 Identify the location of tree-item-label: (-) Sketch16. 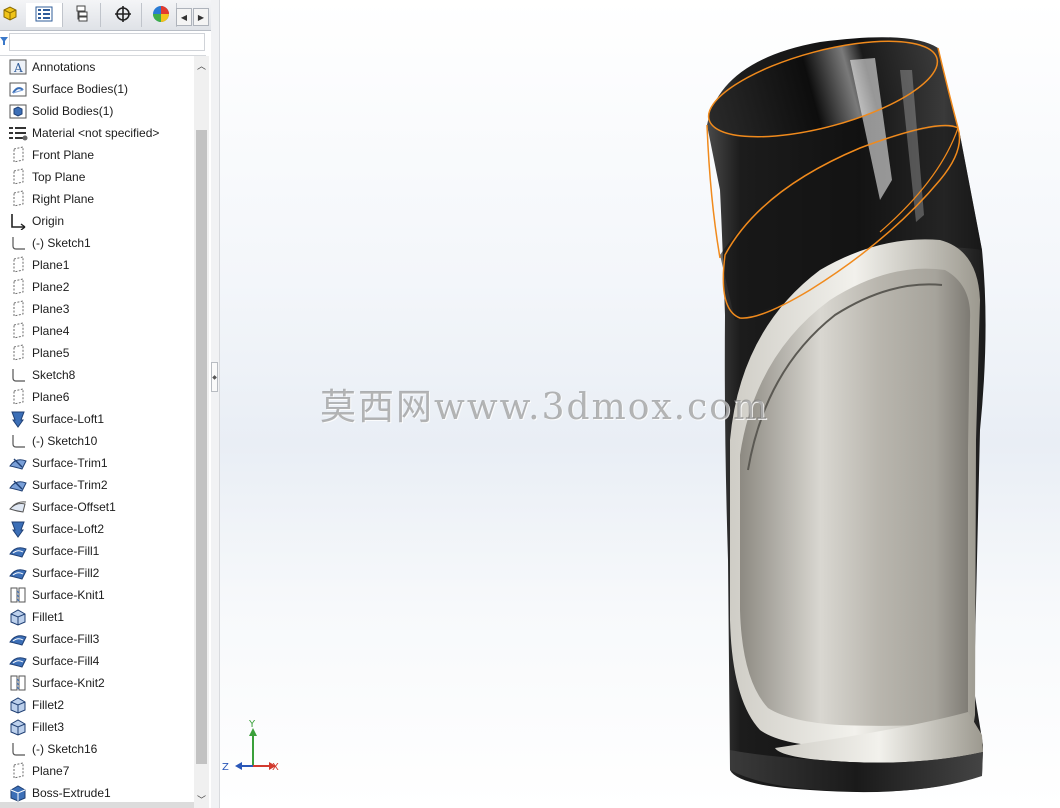
(65, 749).